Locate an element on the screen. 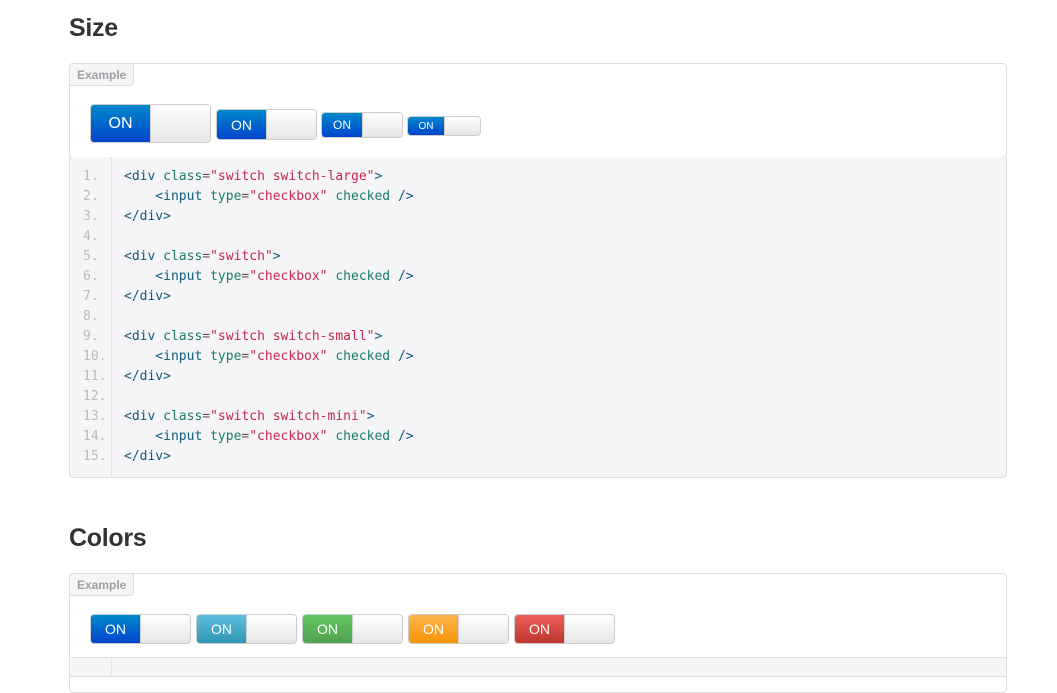 The height and width of the screenshot is (693, 1057). switch-default: ON is located at coordinates (266, 124).